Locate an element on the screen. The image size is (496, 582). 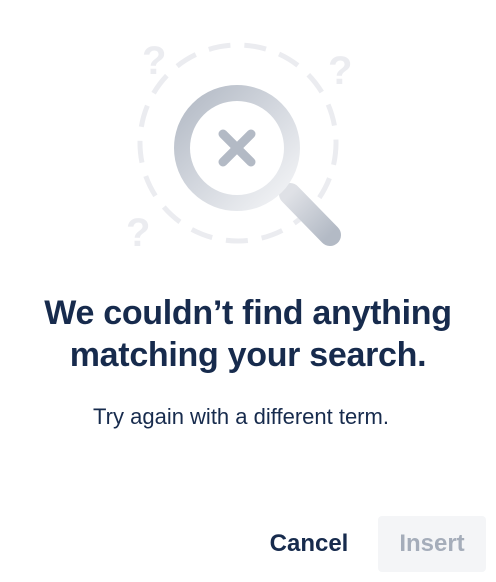
cancel-button: Cancel is located at coordinates (309, 544).